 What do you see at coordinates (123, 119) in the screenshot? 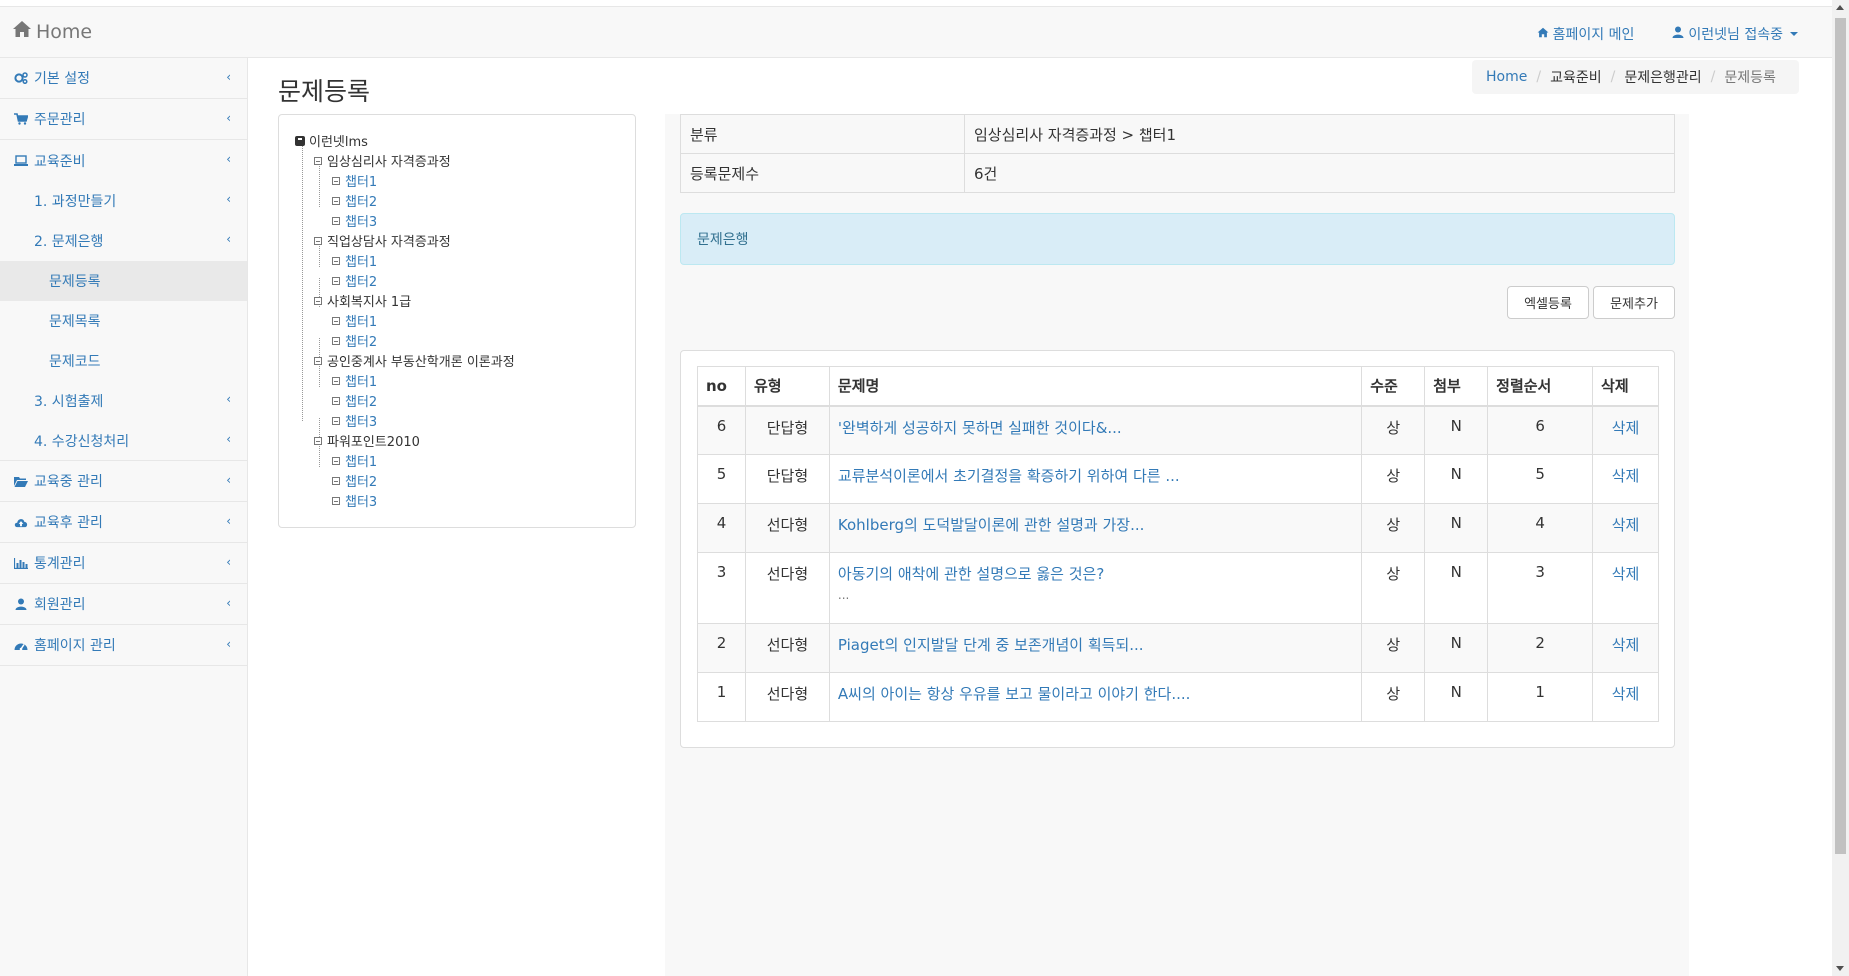
I see `sidebar-item-orders: 주문관리 ‹` at bounding box center [123, 119].